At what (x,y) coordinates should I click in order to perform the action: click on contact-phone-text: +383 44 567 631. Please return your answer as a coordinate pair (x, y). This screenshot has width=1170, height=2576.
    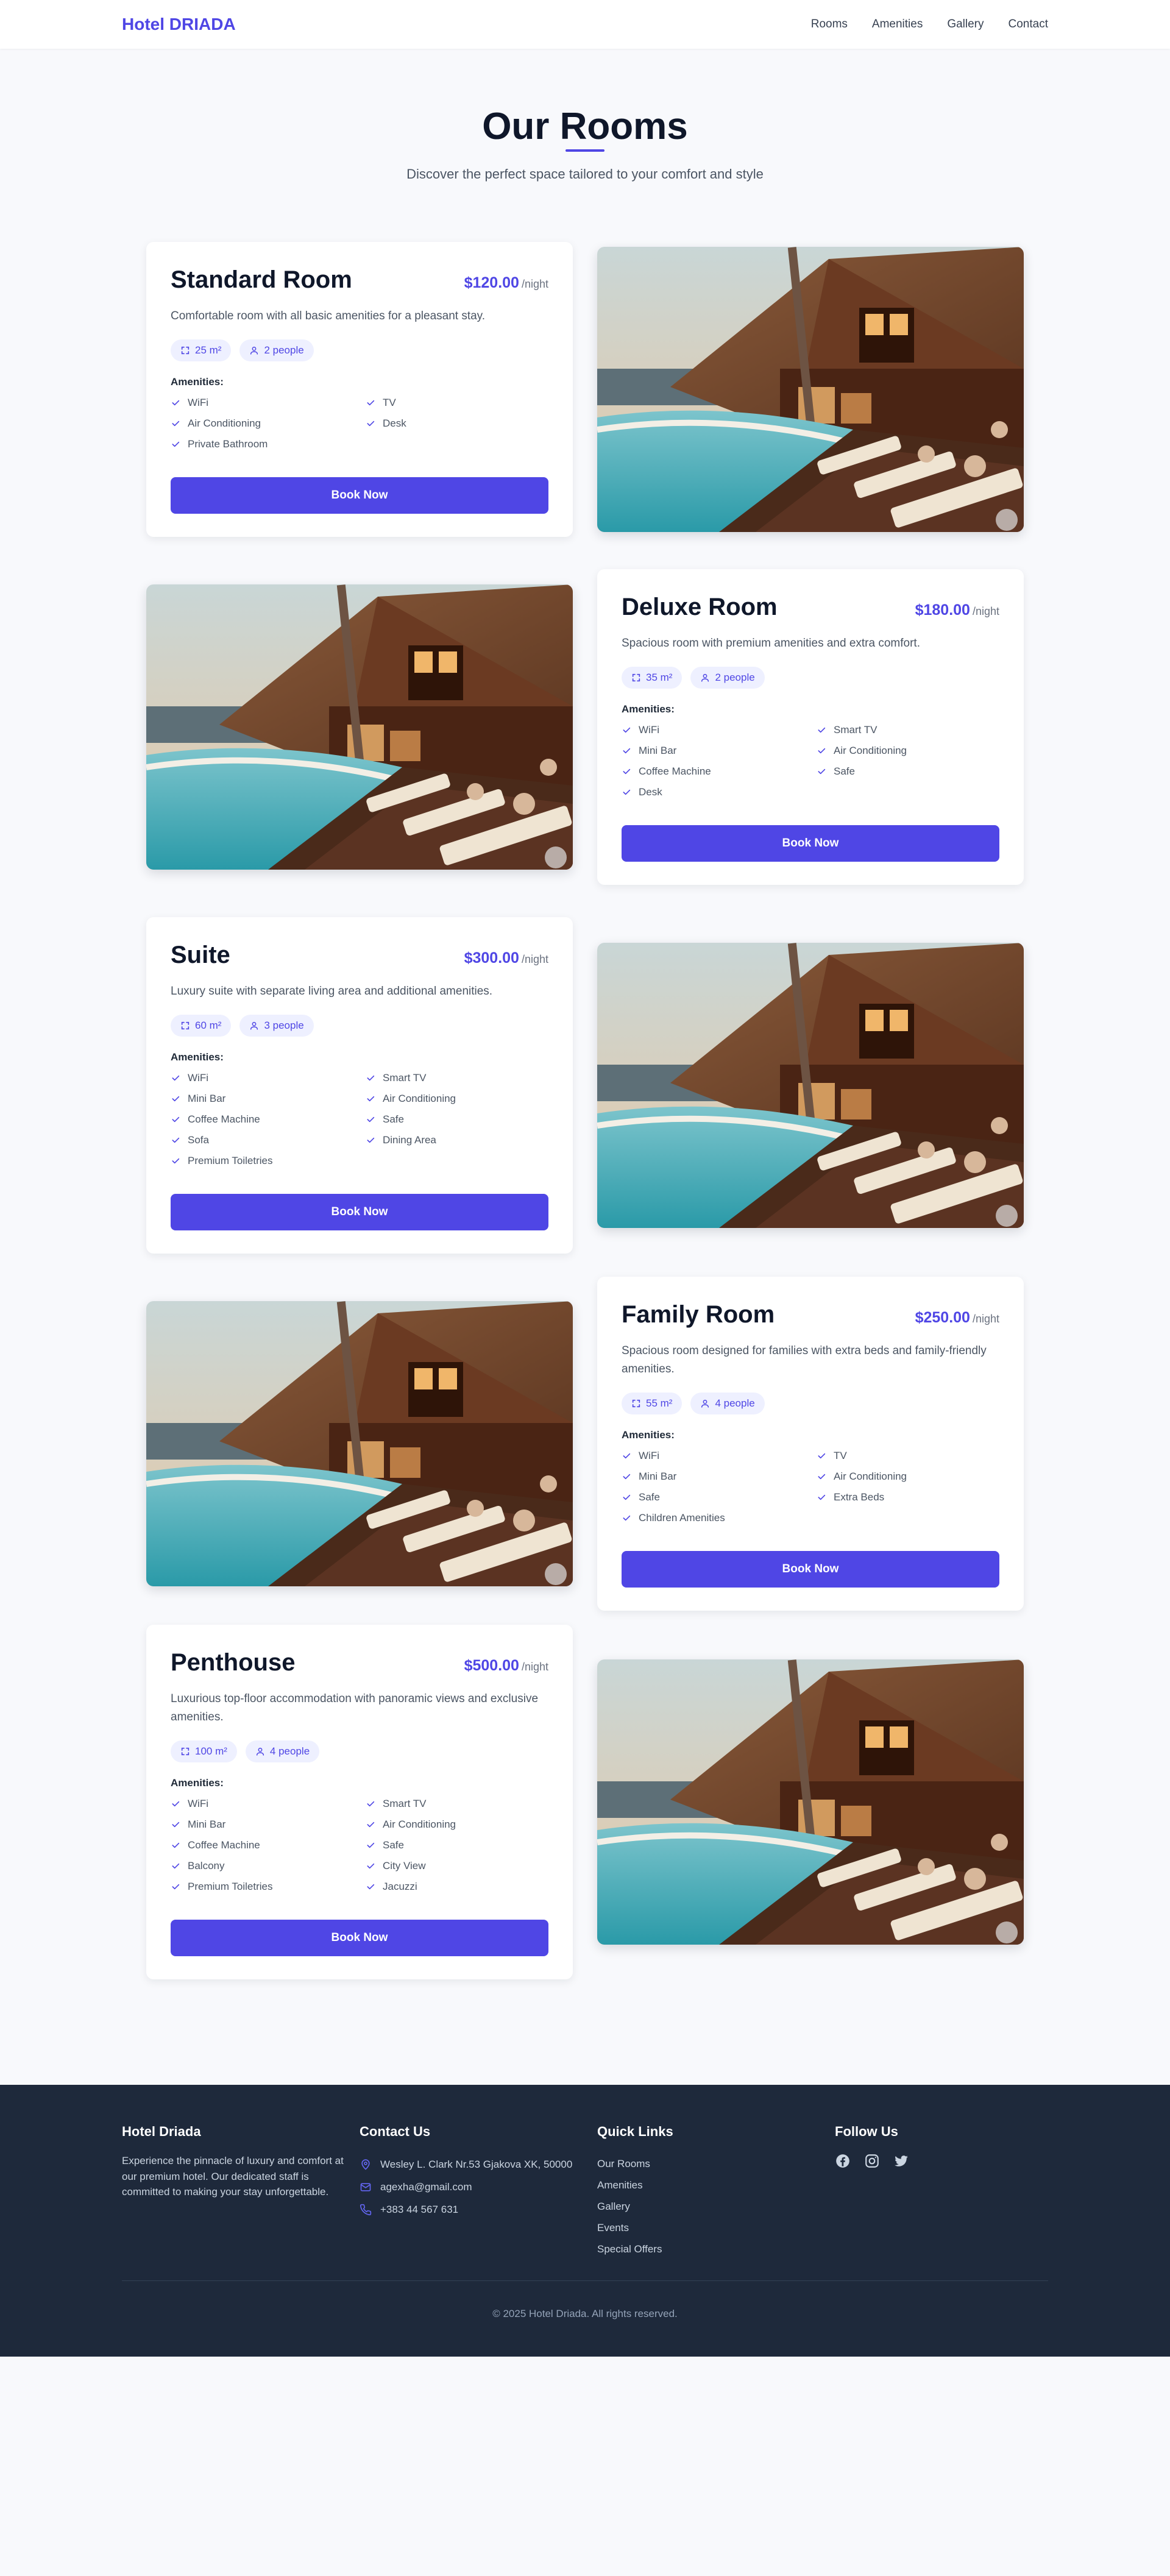
    Looking at the image, I should click on (419, 2209).